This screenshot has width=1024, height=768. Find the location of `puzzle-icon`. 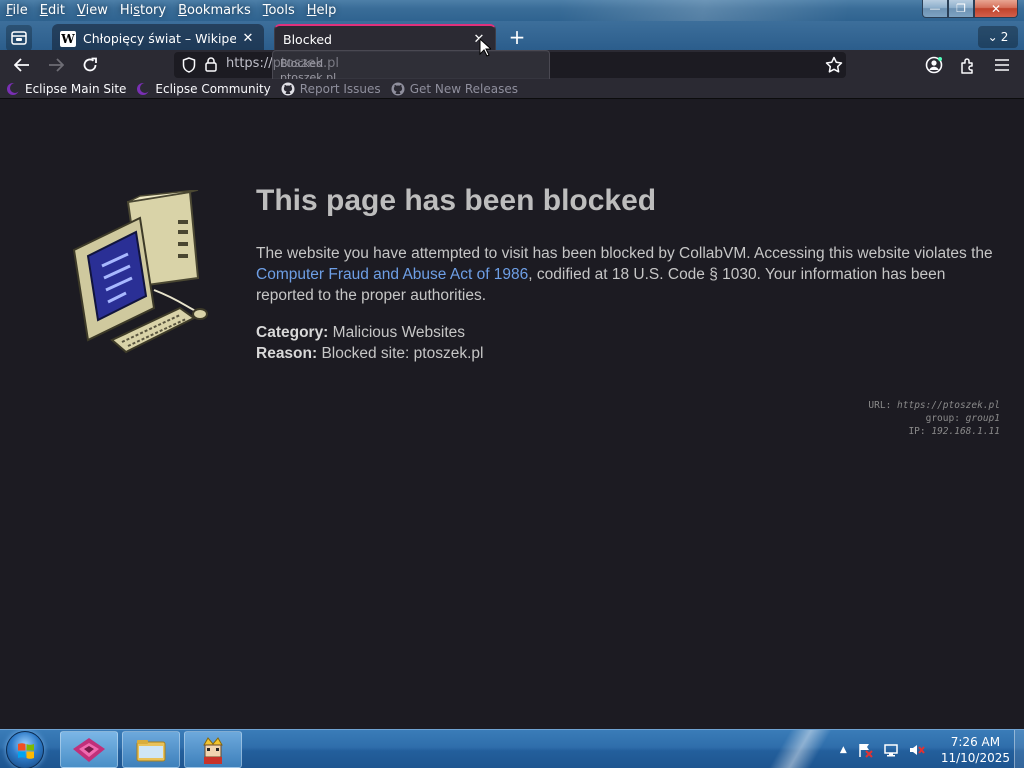

puzzle-icon is located at coordinates (966, 65).